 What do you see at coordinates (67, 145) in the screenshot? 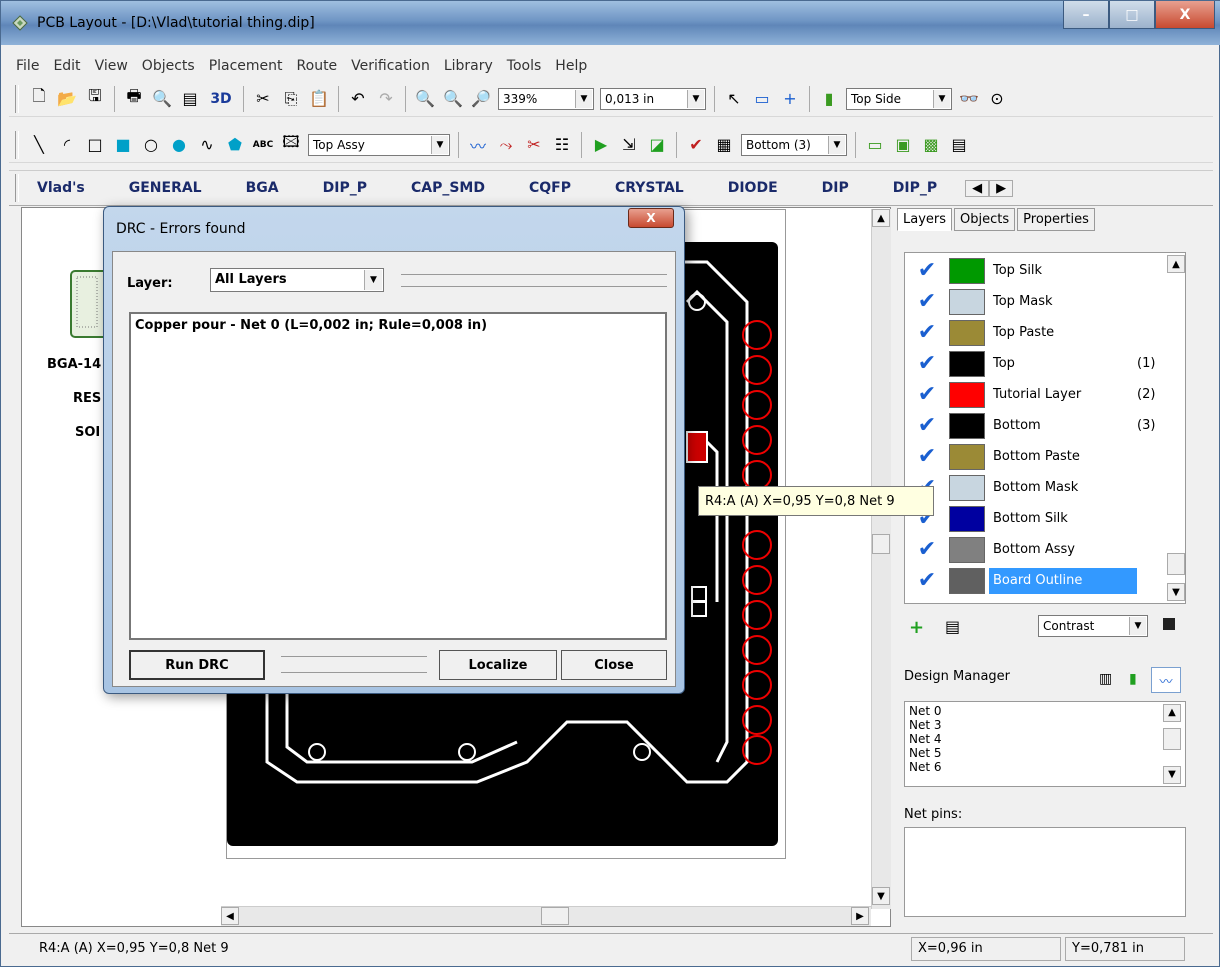
I see `arc-tool-icon: ◜` at bounding box center [67, 145].